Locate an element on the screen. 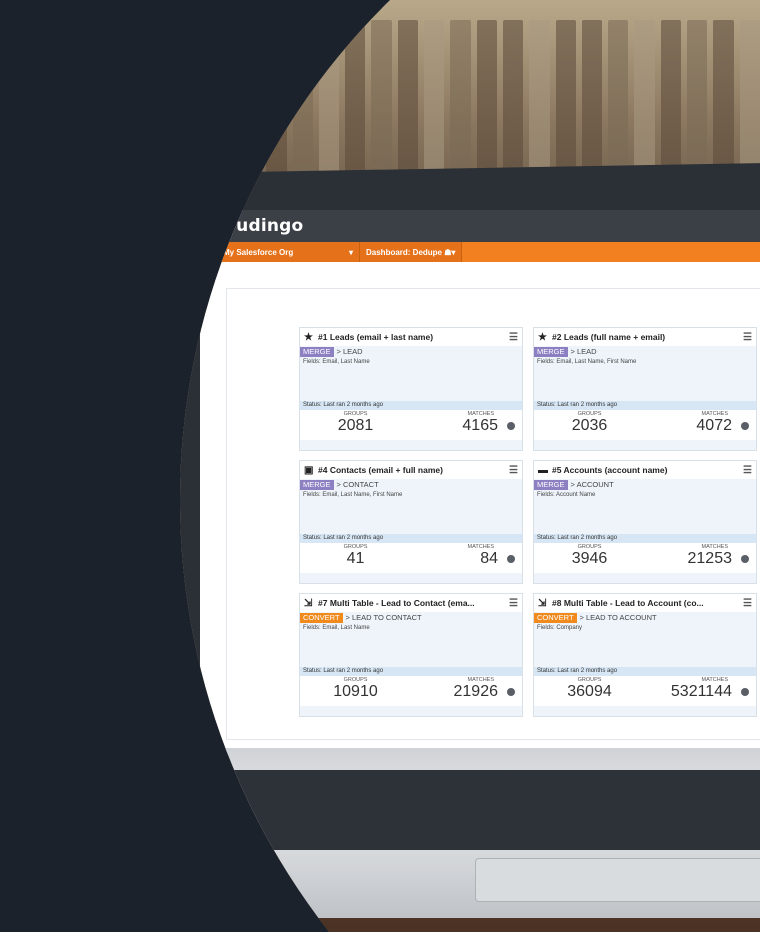 The height and width of the screenshot is (932, 760). card-stats: GROUPS 3946 MATCHES 21253 is located at coordinates (645, 558).